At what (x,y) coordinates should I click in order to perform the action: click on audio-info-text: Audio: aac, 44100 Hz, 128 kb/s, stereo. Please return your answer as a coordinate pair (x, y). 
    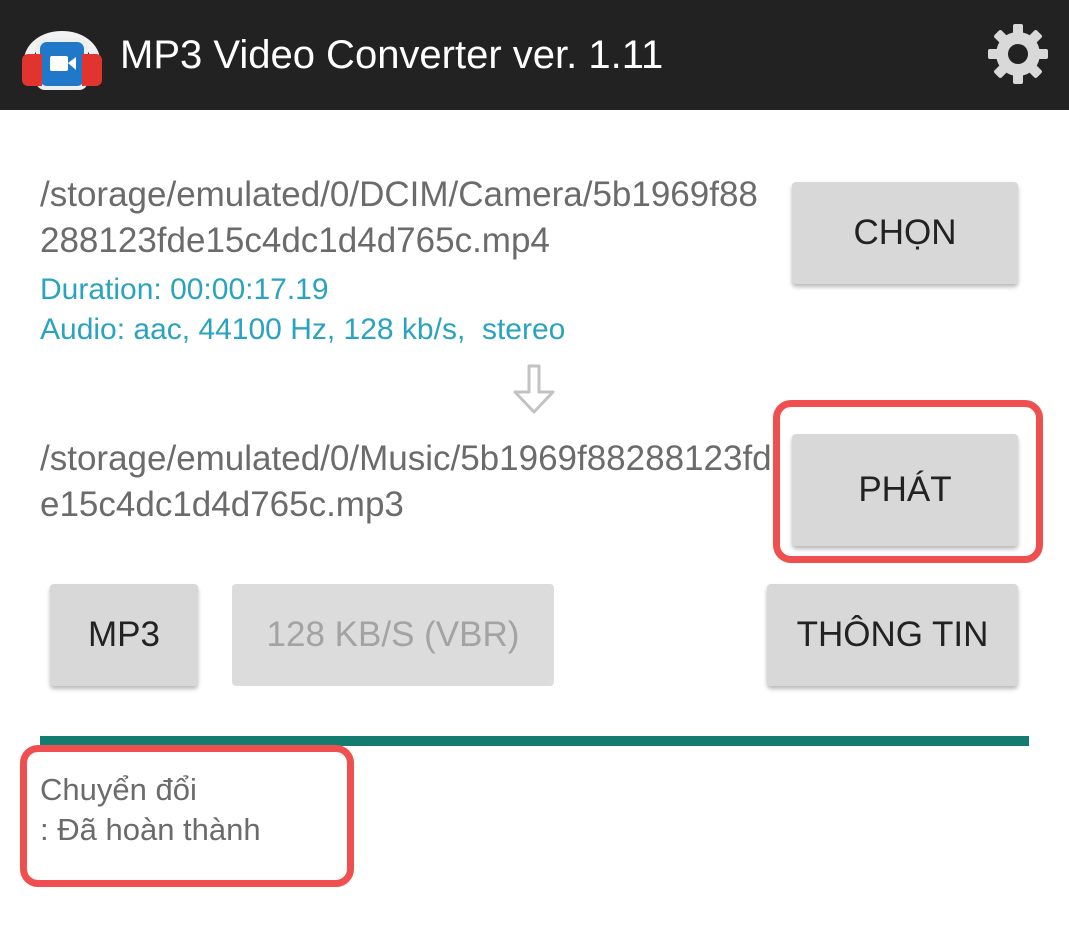
    Looking at the image, I should click on (303, 329).